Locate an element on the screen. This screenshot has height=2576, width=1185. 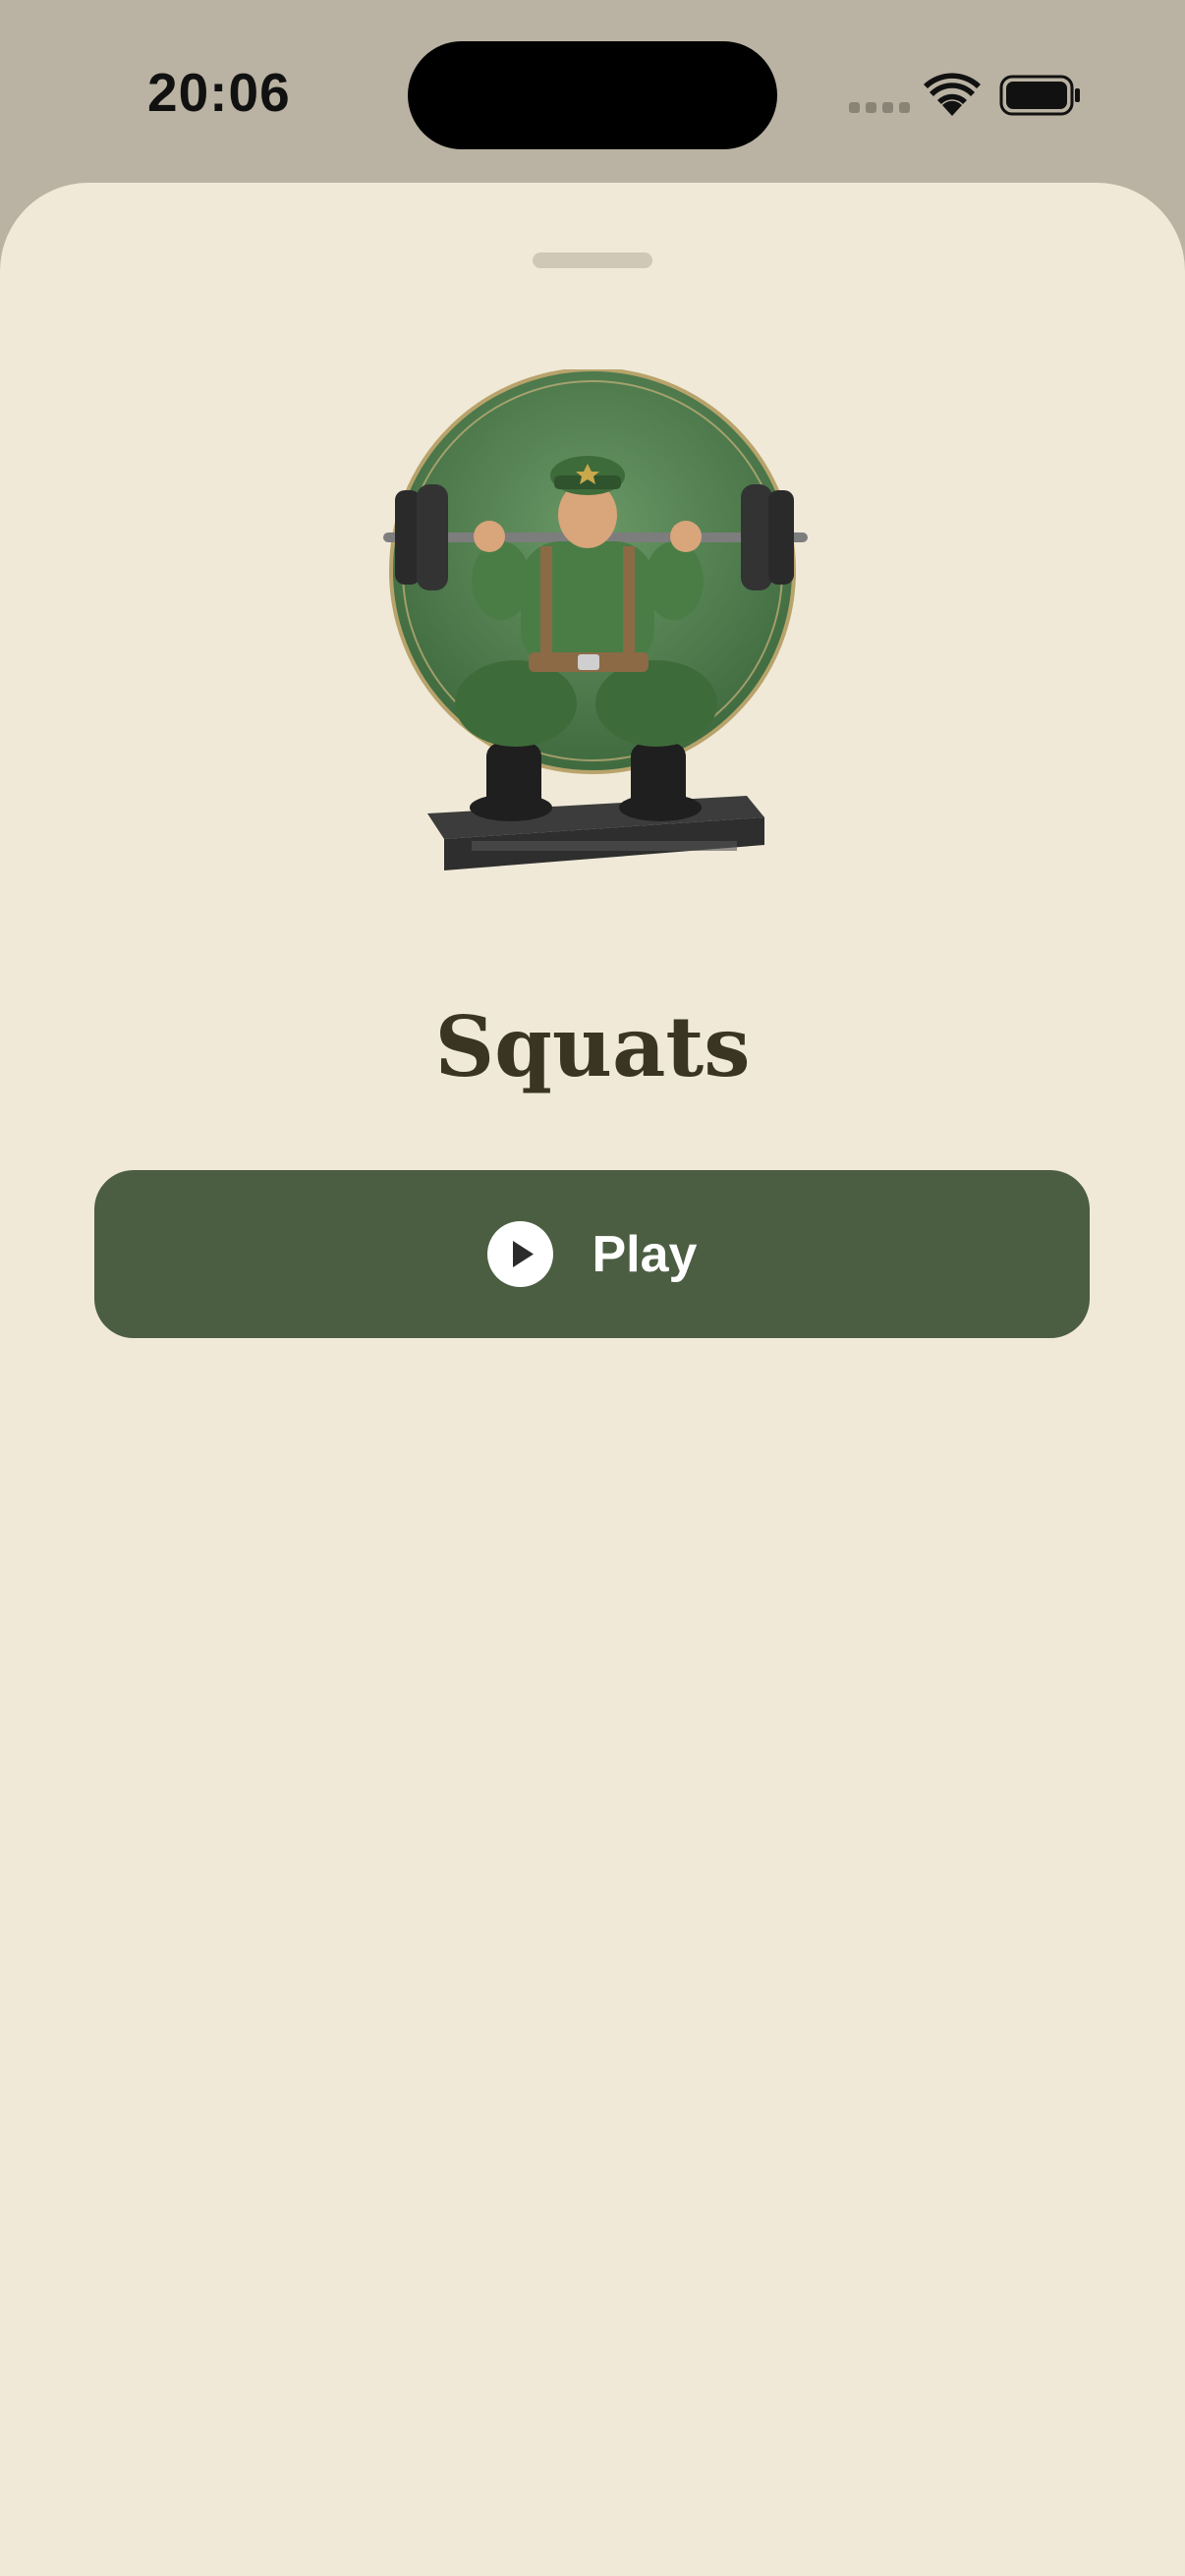
status-bar: 20:06 is located at coordinates (592, 91).